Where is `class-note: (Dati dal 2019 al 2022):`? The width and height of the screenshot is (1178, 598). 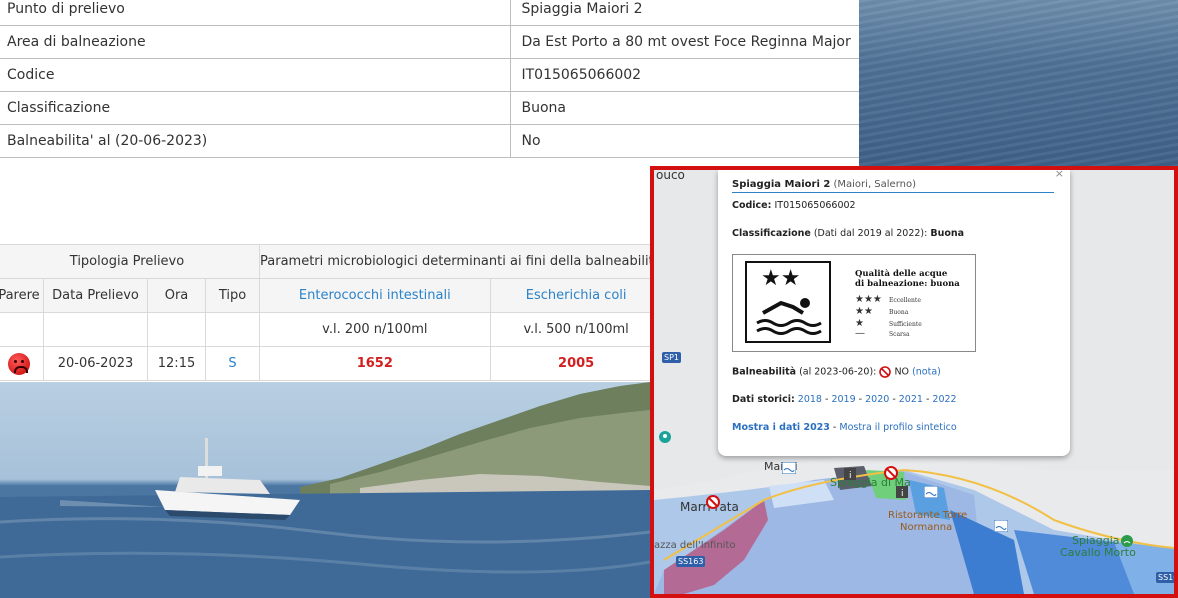 class-note: (Dati dal 2019 al 2022): is located at coordinates (870, 233).